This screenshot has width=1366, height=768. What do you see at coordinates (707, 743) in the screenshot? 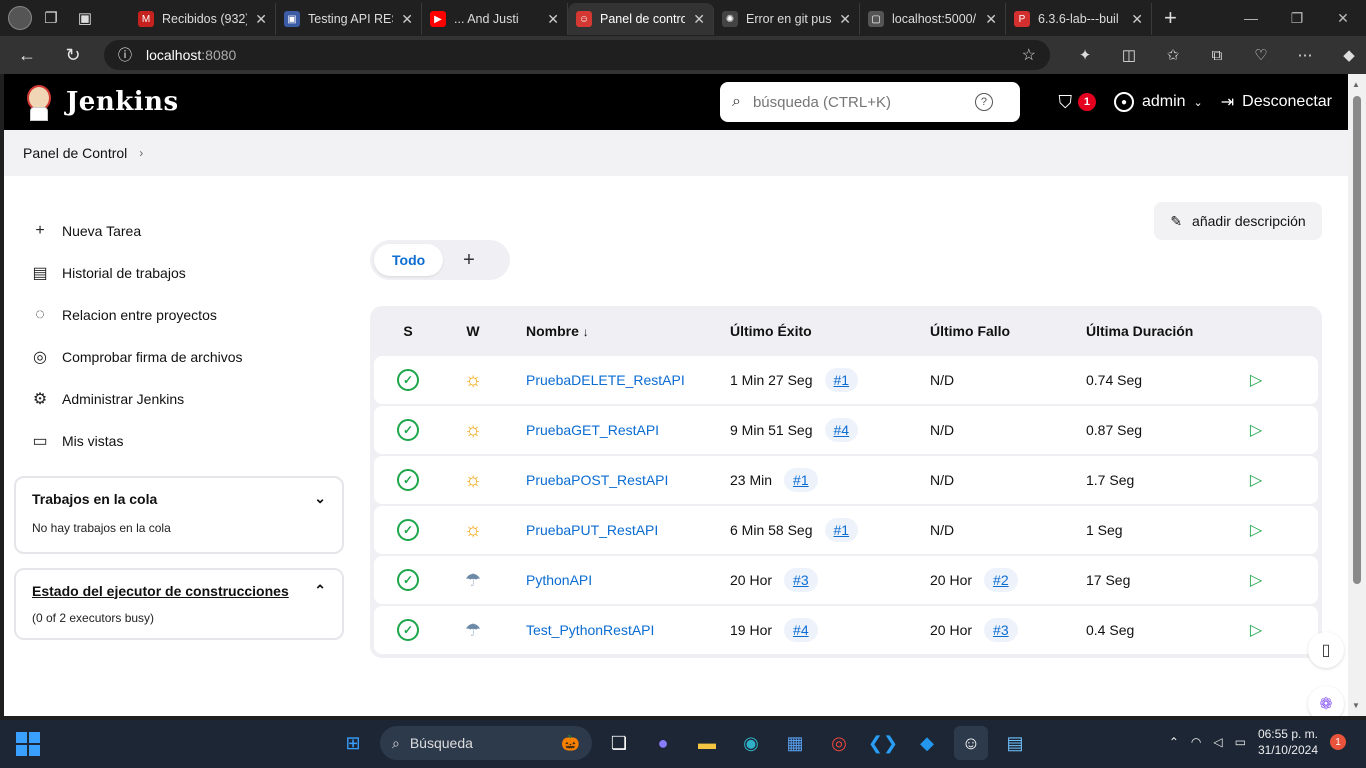
I see `file-explorer-icon: ▬` at bounding box center [707, 743].